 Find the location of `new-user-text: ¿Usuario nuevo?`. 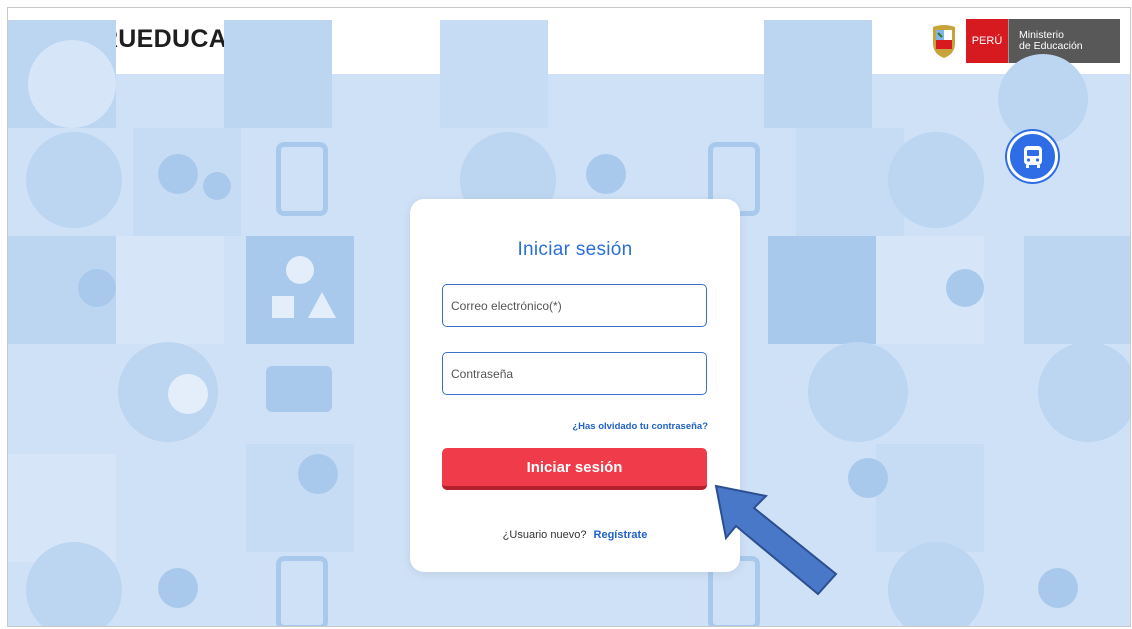

new-user-text: ¿Usuario nuevo? is located at coordinates (544, 535).